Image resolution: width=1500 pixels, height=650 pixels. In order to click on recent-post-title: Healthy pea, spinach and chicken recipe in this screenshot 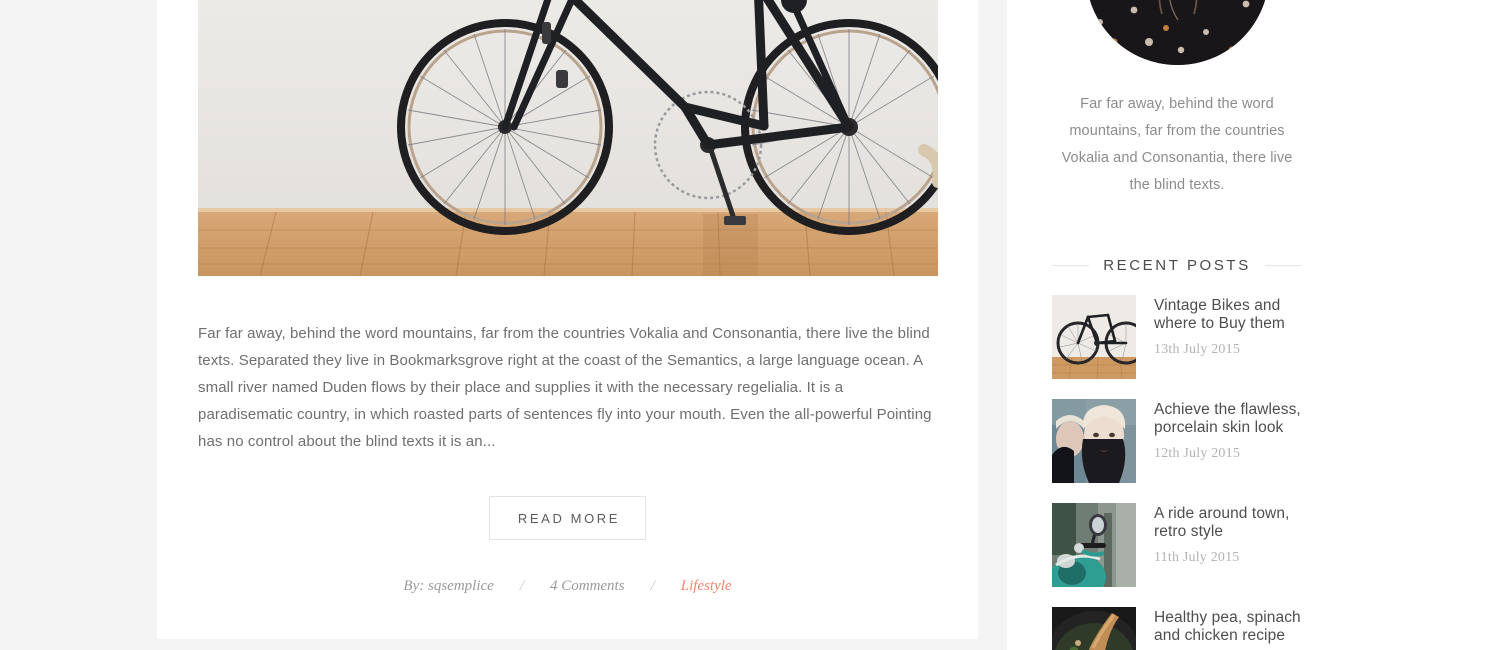, I will do `click(1227, 626)`.